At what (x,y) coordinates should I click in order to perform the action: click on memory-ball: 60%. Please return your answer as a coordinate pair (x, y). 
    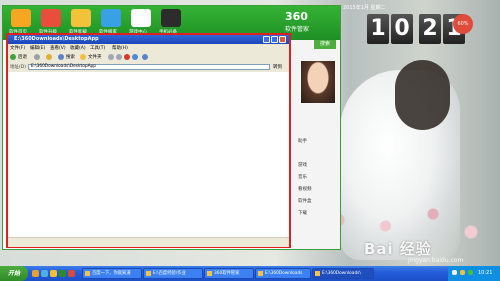
    Looking at the image, I should click on (463, 24).